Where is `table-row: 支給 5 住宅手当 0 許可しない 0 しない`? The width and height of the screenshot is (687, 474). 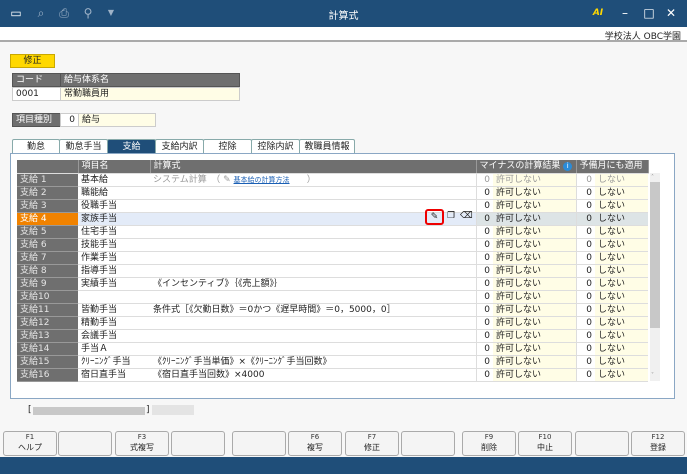 table-row: 支給 5 住宅手当 0 許可しない 0 しない is located at coordinates (332, 232).